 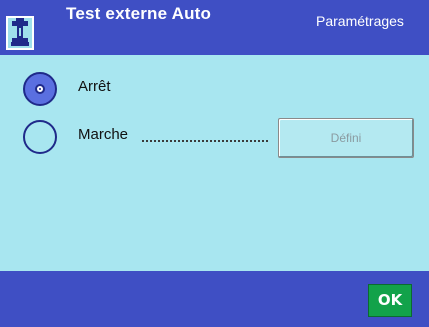 I want to click on weight-test-icon-graphic, so click(x=20, y=32).